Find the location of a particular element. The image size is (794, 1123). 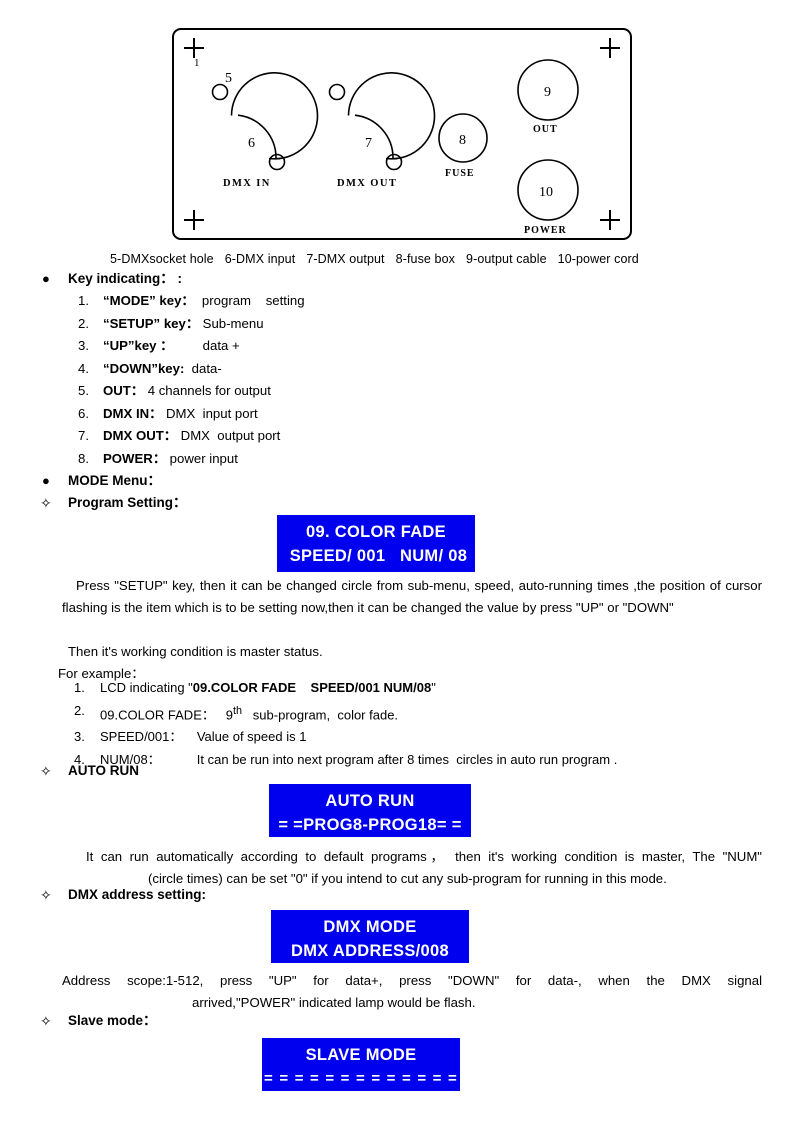

label-fuse: FUSE is located at coordinates (460, 173).